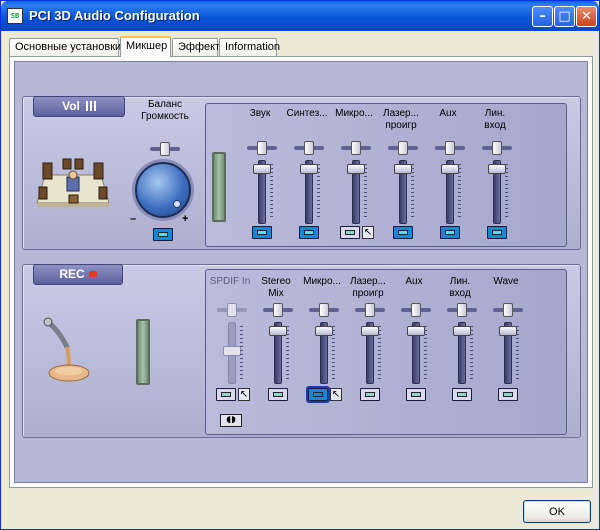 The width and height of the screenshot is (600, 530). I want to click on tab-mixer: Микшер, so click(145, 46).